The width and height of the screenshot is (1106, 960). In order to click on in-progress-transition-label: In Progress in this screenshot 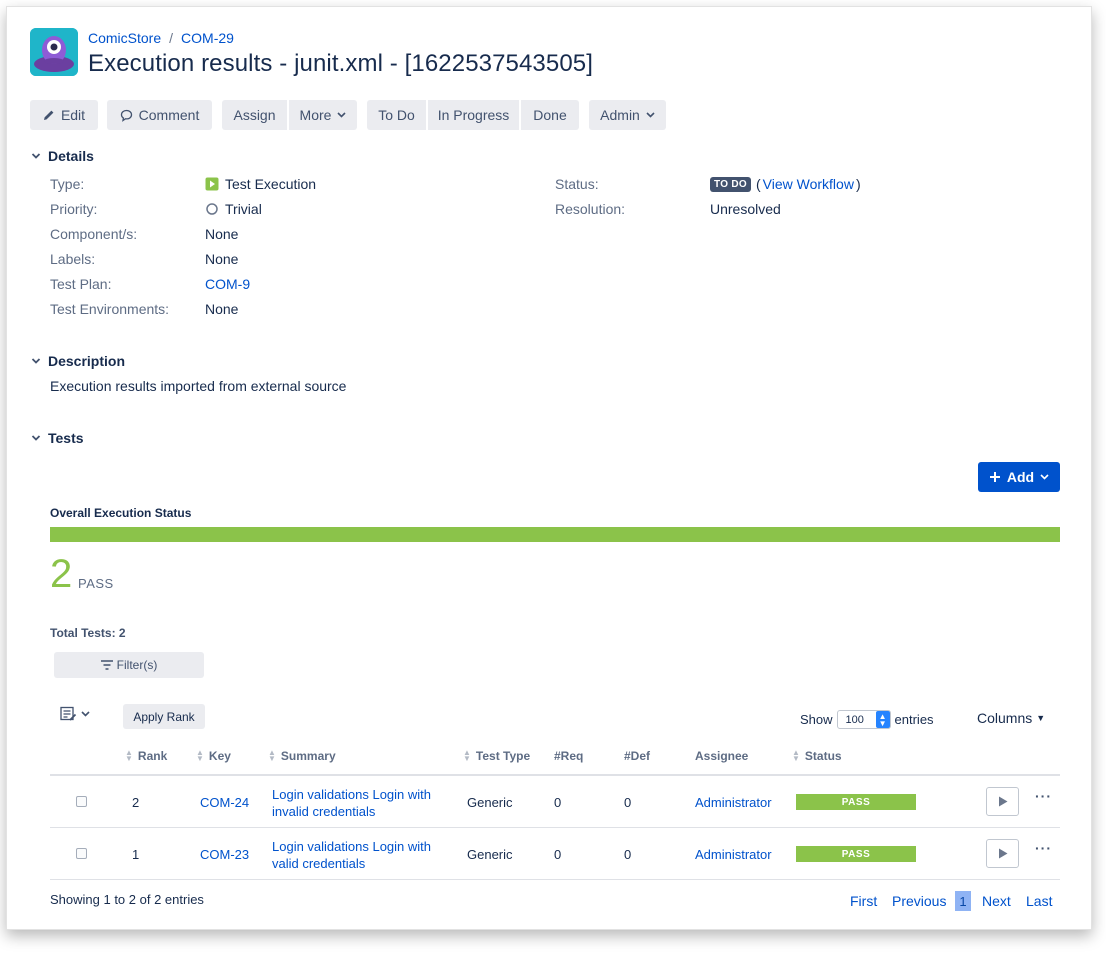, I will do `click(473, 115)`.